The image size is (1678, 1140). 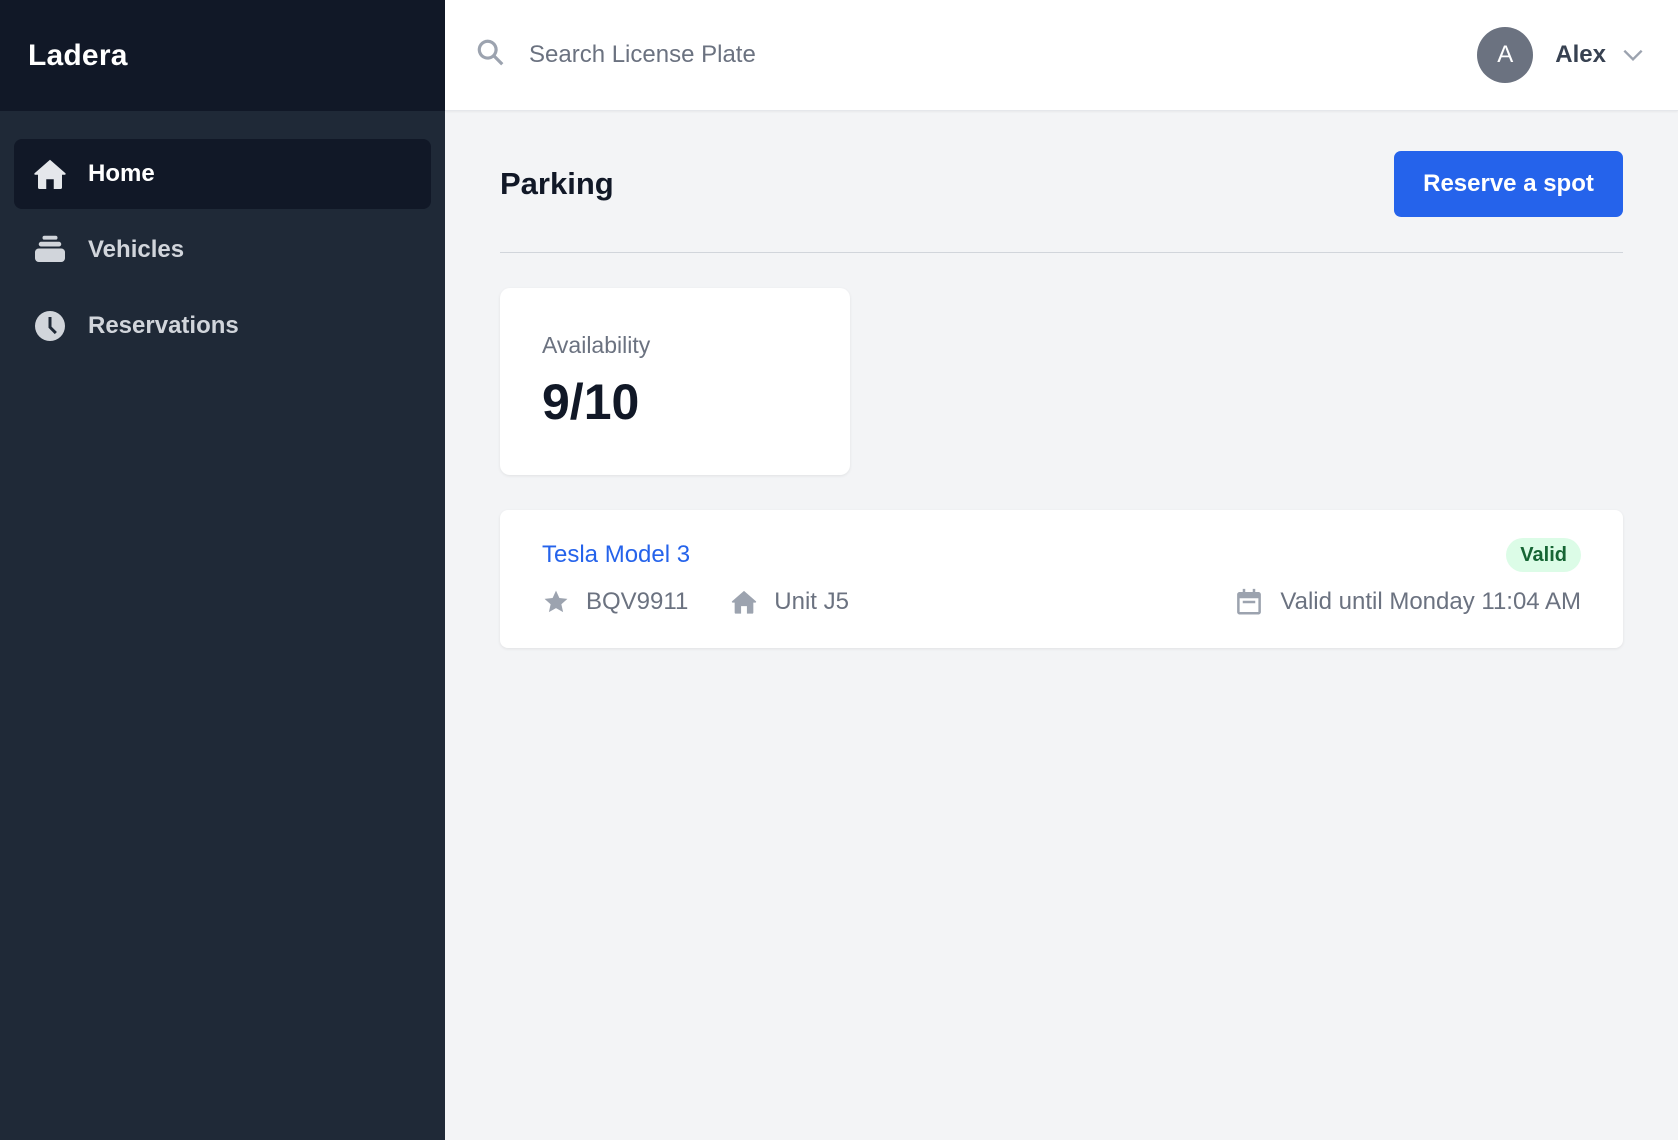 What do you see at coordinates (222, 55) in the screenshot?
I see `brand-header: Ladera` at bounding box center [222, 55].